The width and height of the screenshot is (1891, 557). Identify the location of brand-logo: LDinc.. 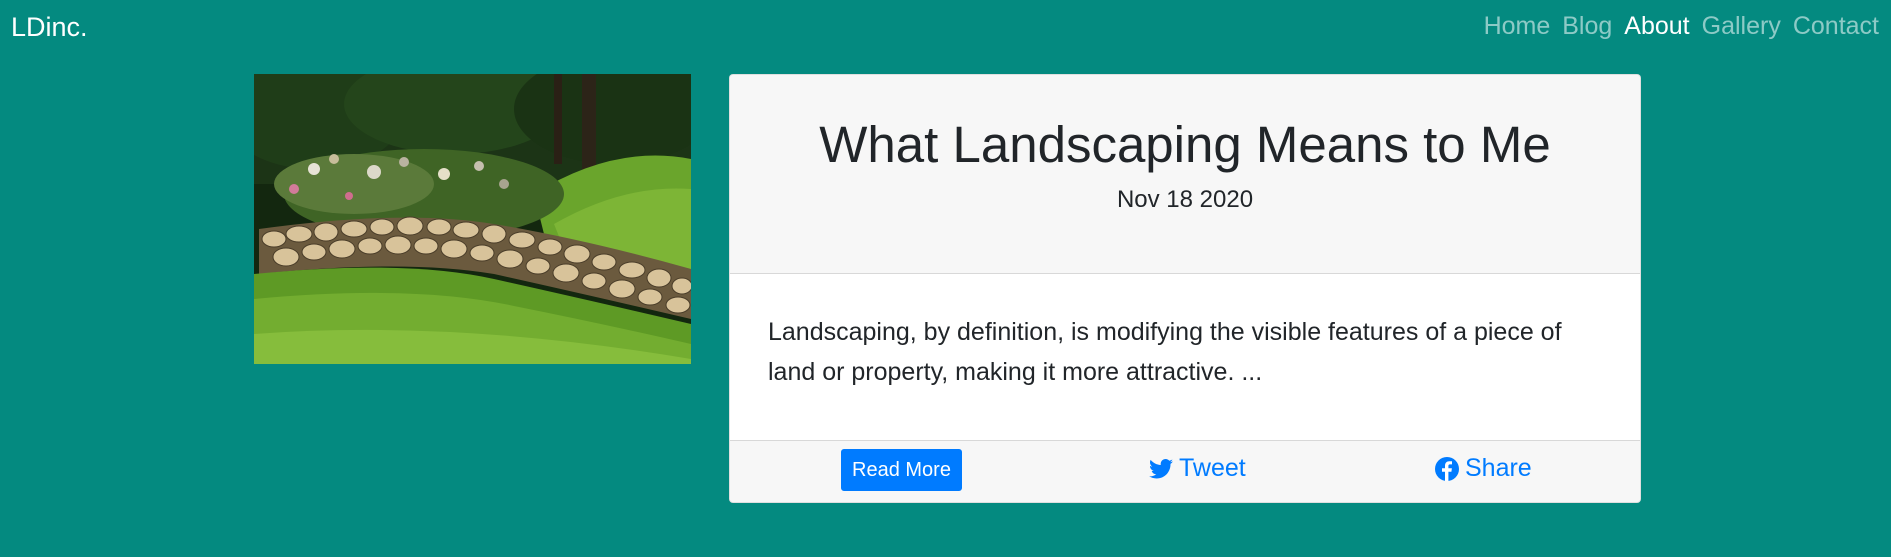
(49, 27).